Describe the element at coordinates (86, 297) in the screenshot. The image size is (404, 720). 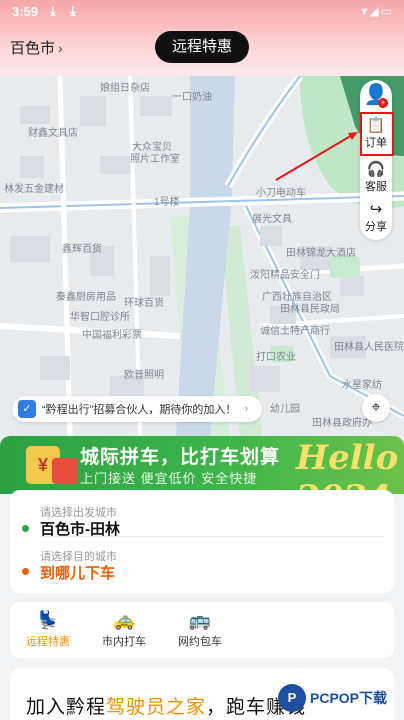
I see `map-label: 秦鑫厨房用品` at that location.